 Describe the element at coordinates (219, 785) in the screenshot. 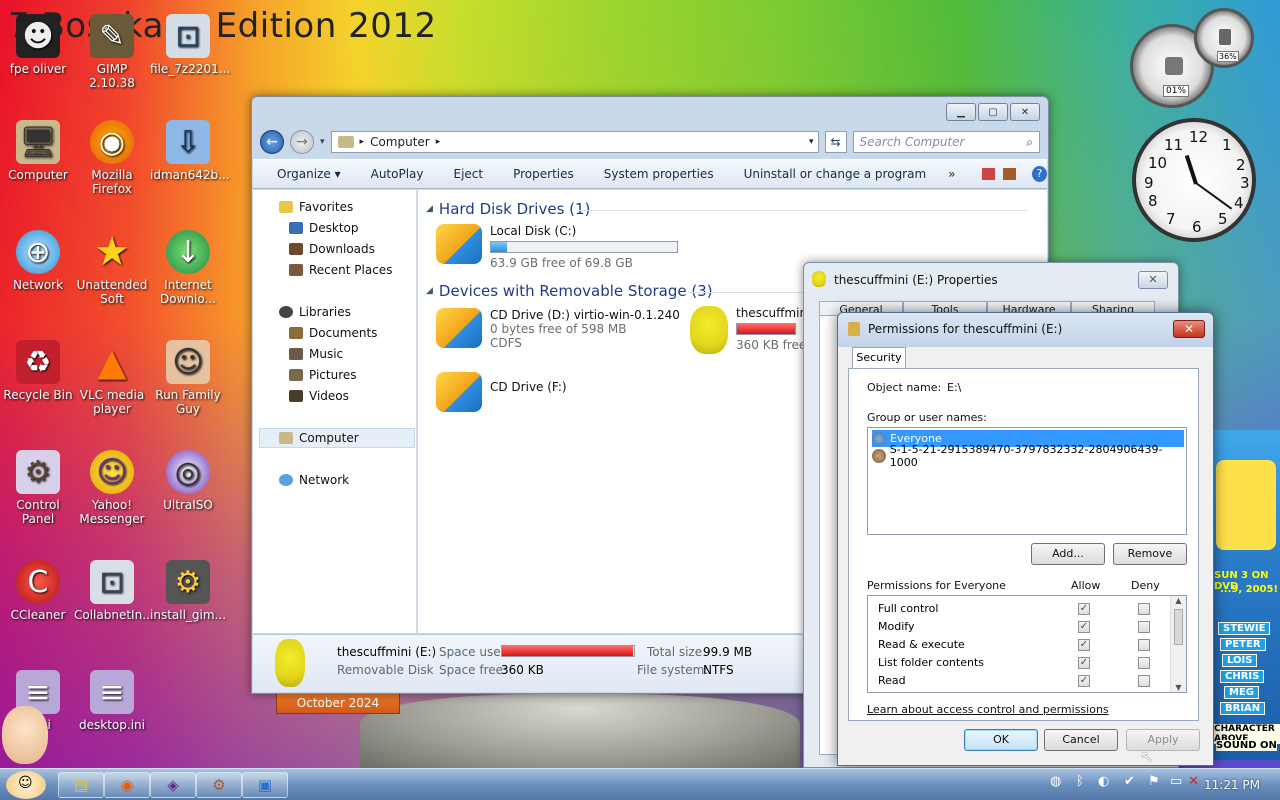

I see `taskbar-control-panel-button: ⚙` at that location.